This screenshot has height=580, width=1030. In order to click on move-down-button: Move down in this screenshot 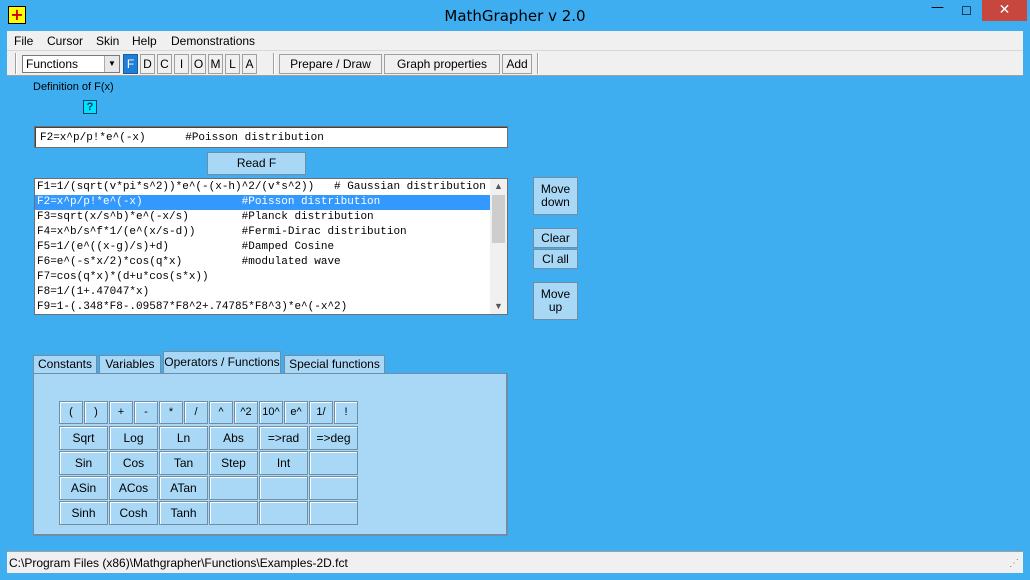, I will do `click(555, 196)`.